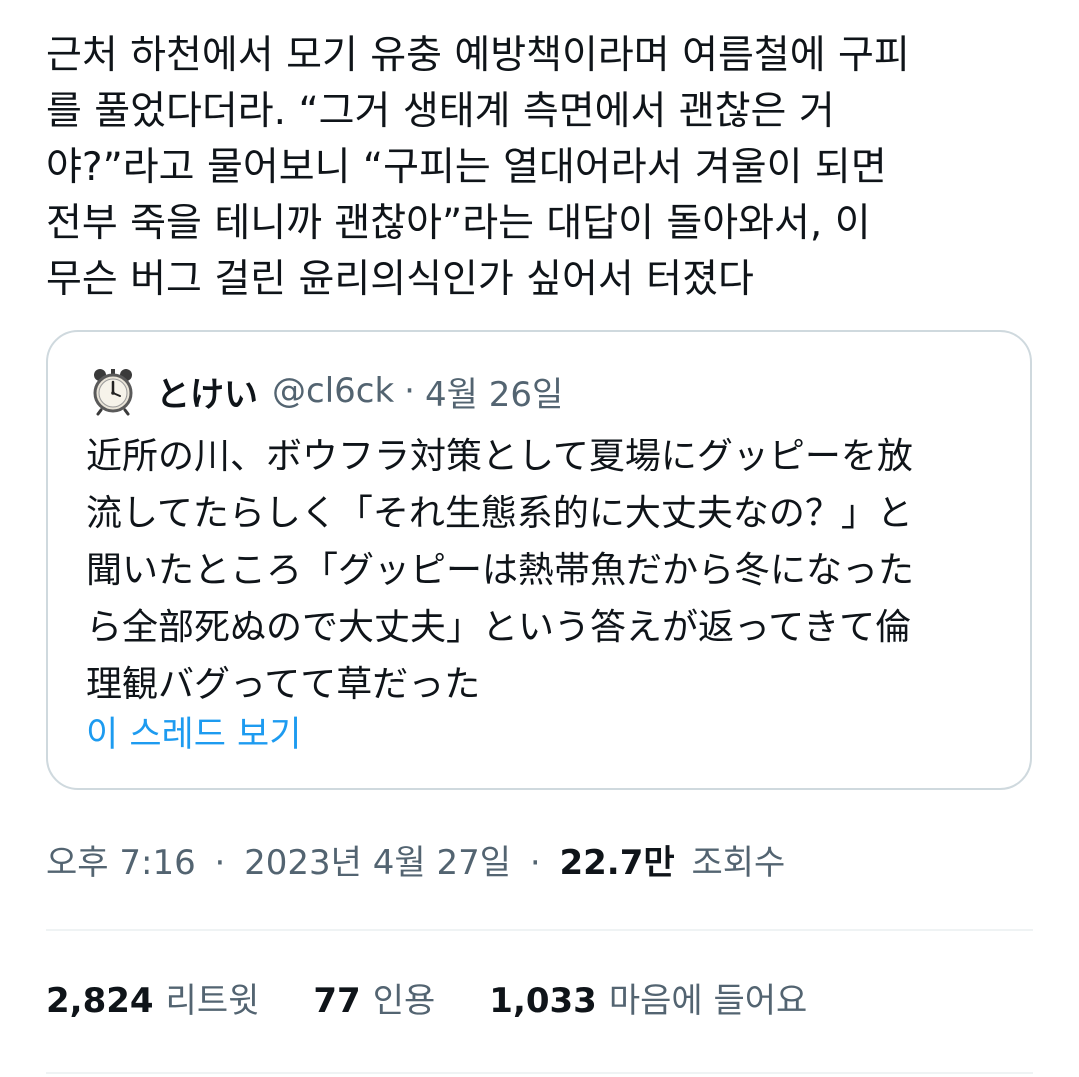 This screenshot has width=1079, height=1077. What do you see at coordinates (453, 1001) in the screenshot?
I see `engagement-stats-row: 2,824 리트윗 77 인용 1,033 마음에 들어요` at bounding box center [453, 1001].